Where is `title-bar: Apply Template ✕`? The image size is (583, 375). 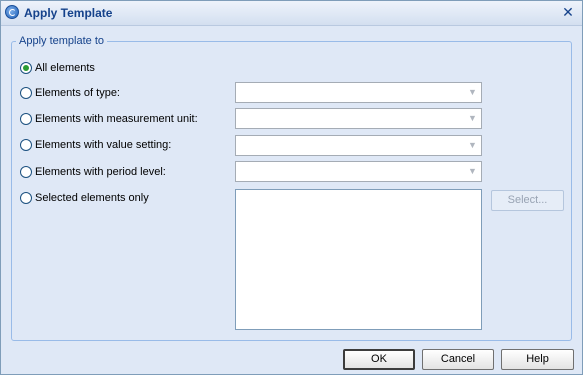 title-bar: Apply Template ✕ is located at coordinates (291, 13).